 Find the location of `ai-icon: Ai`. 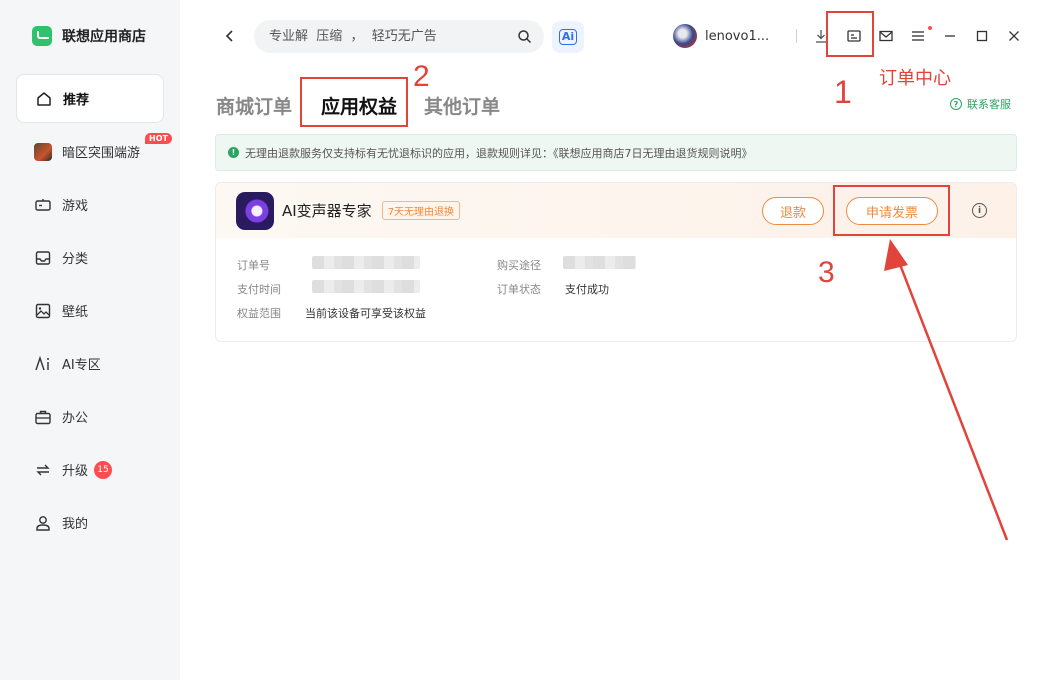

ai-icon: Ai is located at coordinates (568, 37).